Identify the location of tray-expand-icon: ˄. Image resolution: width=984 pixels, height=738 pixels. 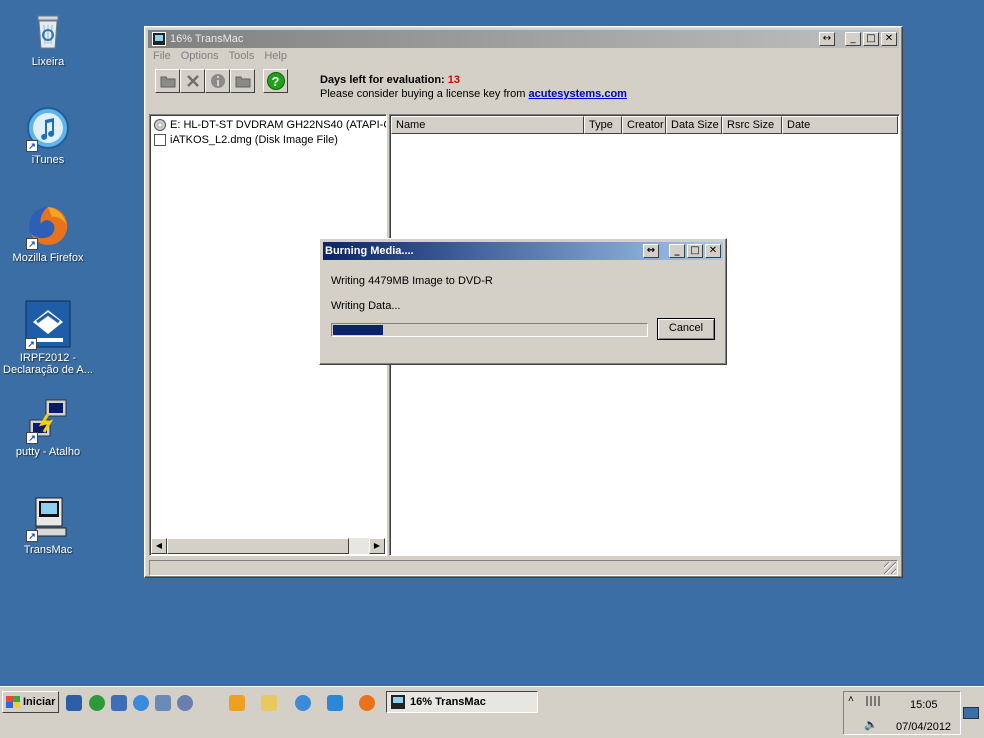
(851, 699).